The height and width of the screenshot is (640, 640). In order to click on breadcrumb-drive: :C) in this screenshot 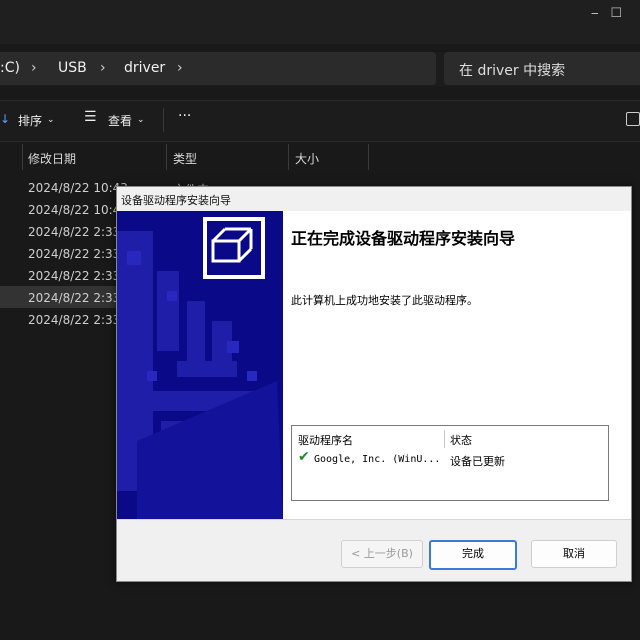, I will do `click(10, 68)`.